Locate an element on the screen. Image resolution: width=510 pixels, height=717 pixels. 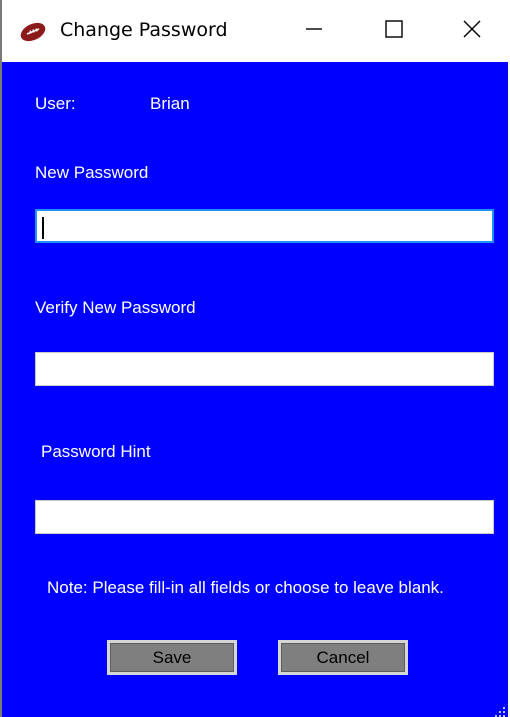
minimize-icon is located at coordinates (314, 31).